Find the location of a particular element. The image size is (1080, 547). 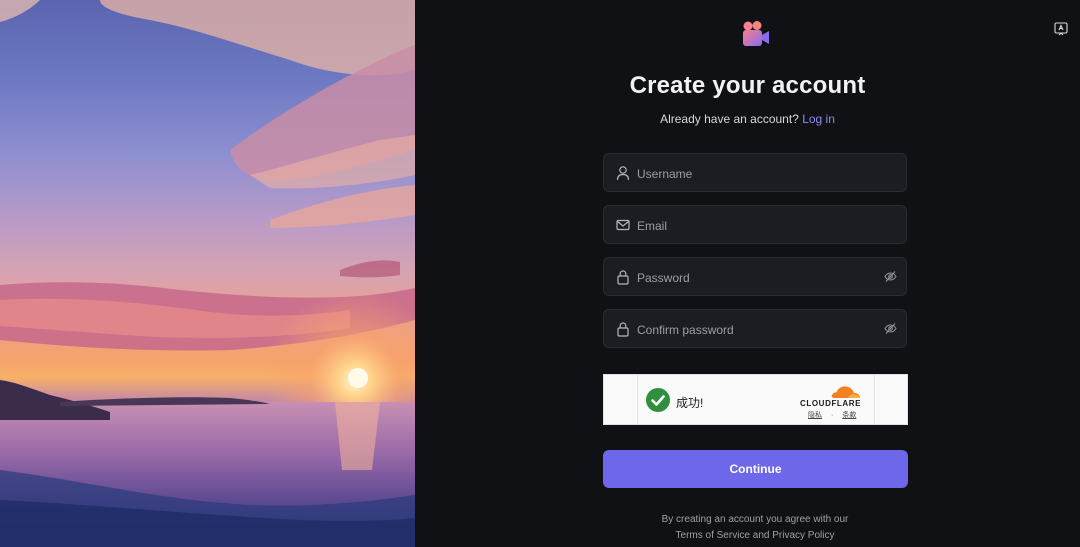

confirm-password-input is located at coordinates (757, 329).